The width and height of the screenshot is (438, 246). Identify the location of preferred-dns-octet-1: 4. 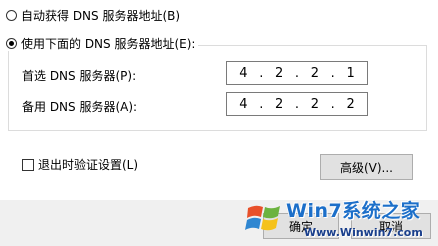
(243, 73).